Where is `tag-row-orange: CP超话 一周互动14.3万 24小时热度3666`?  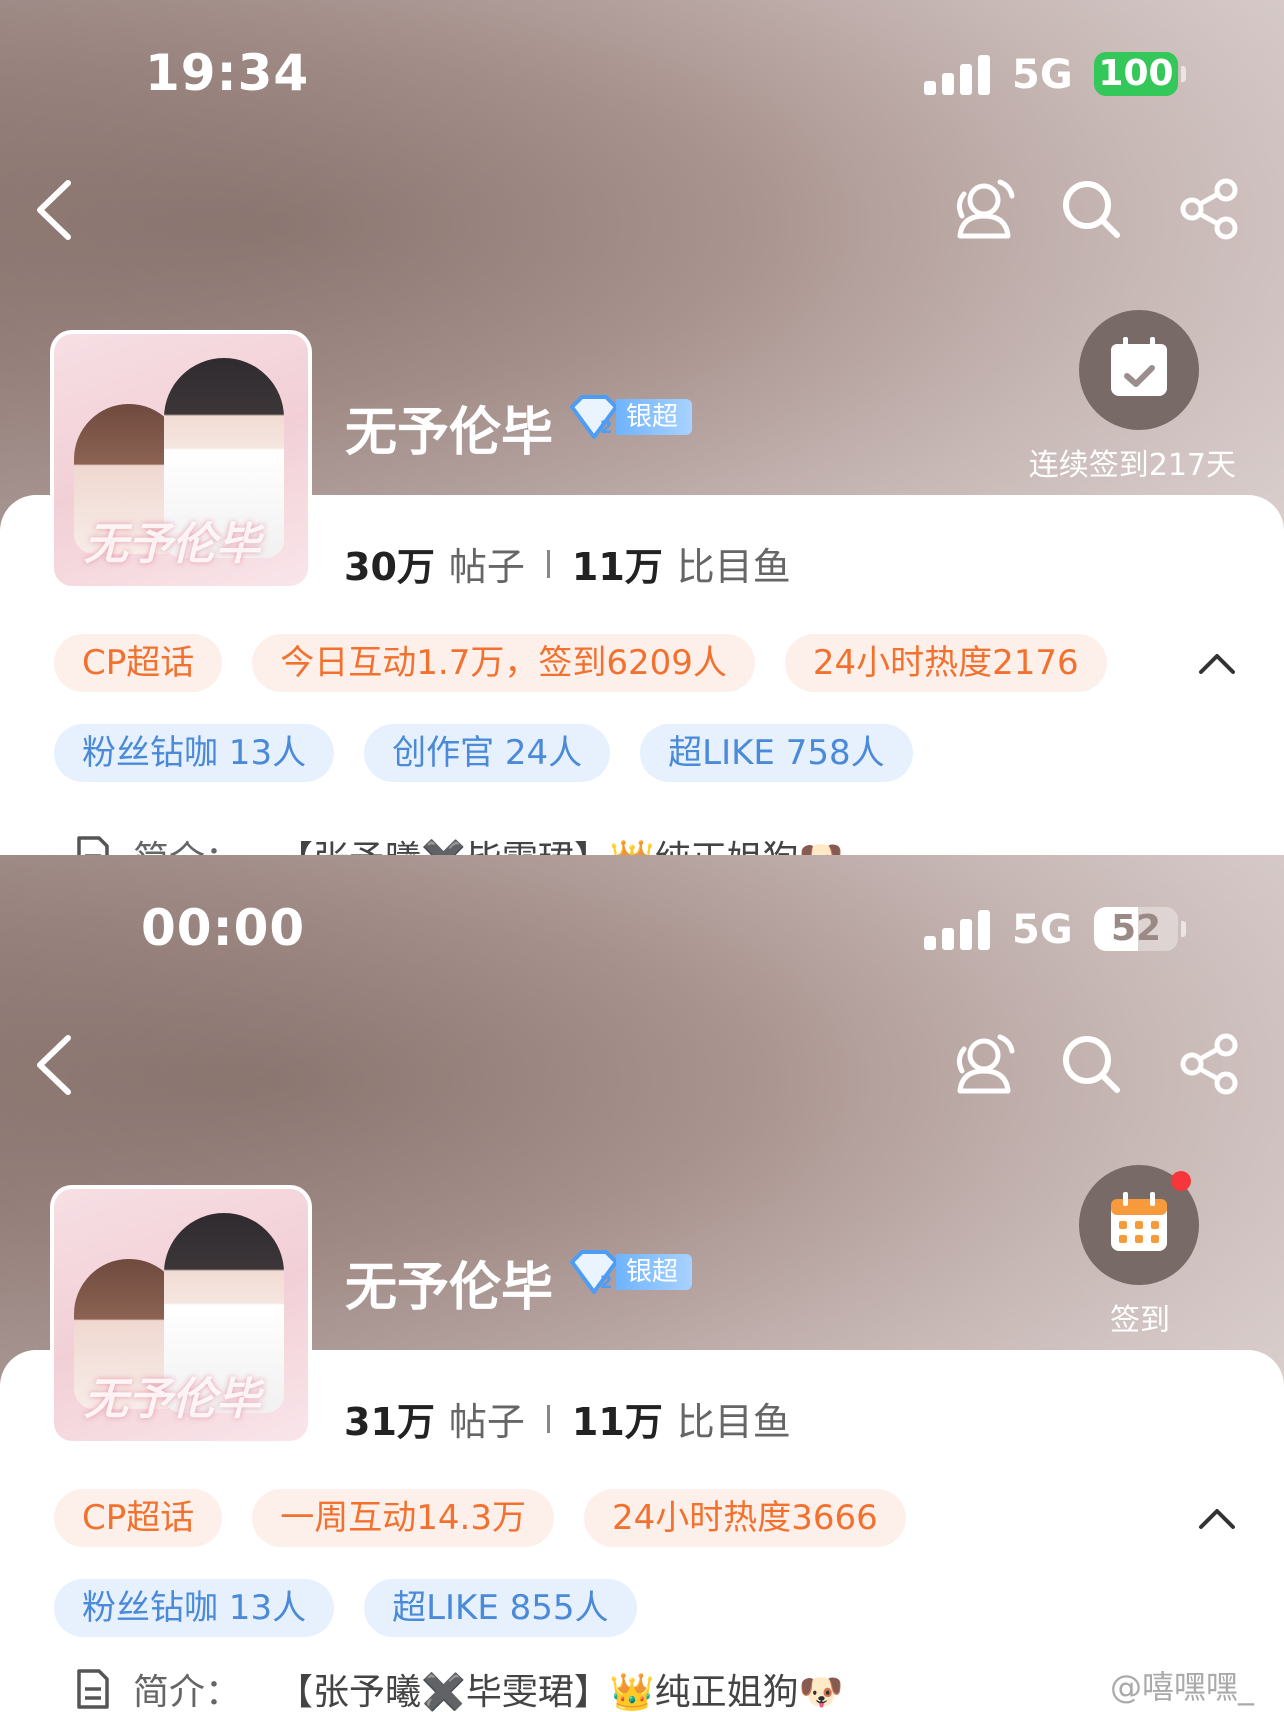
tag-row-orange: CP超话 一周互动14.3万 24小时热度3666 is located at coordinates (495, 1518).